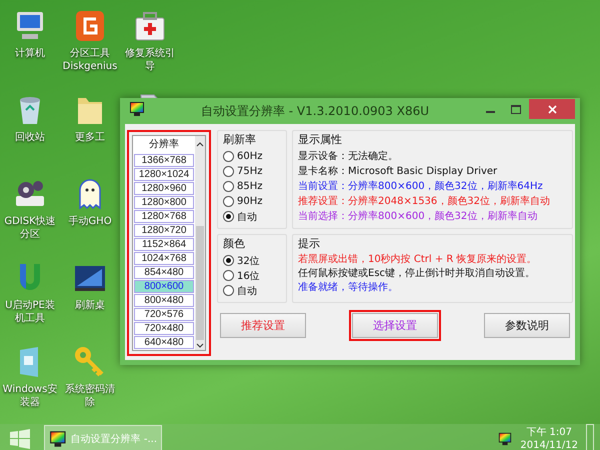 Image resolution: width=600 pixels, height=450 pixels. Describe the element at coordinates (164, 174) in the screenshot. I see `resolution-item: 1280×1024` at that location.